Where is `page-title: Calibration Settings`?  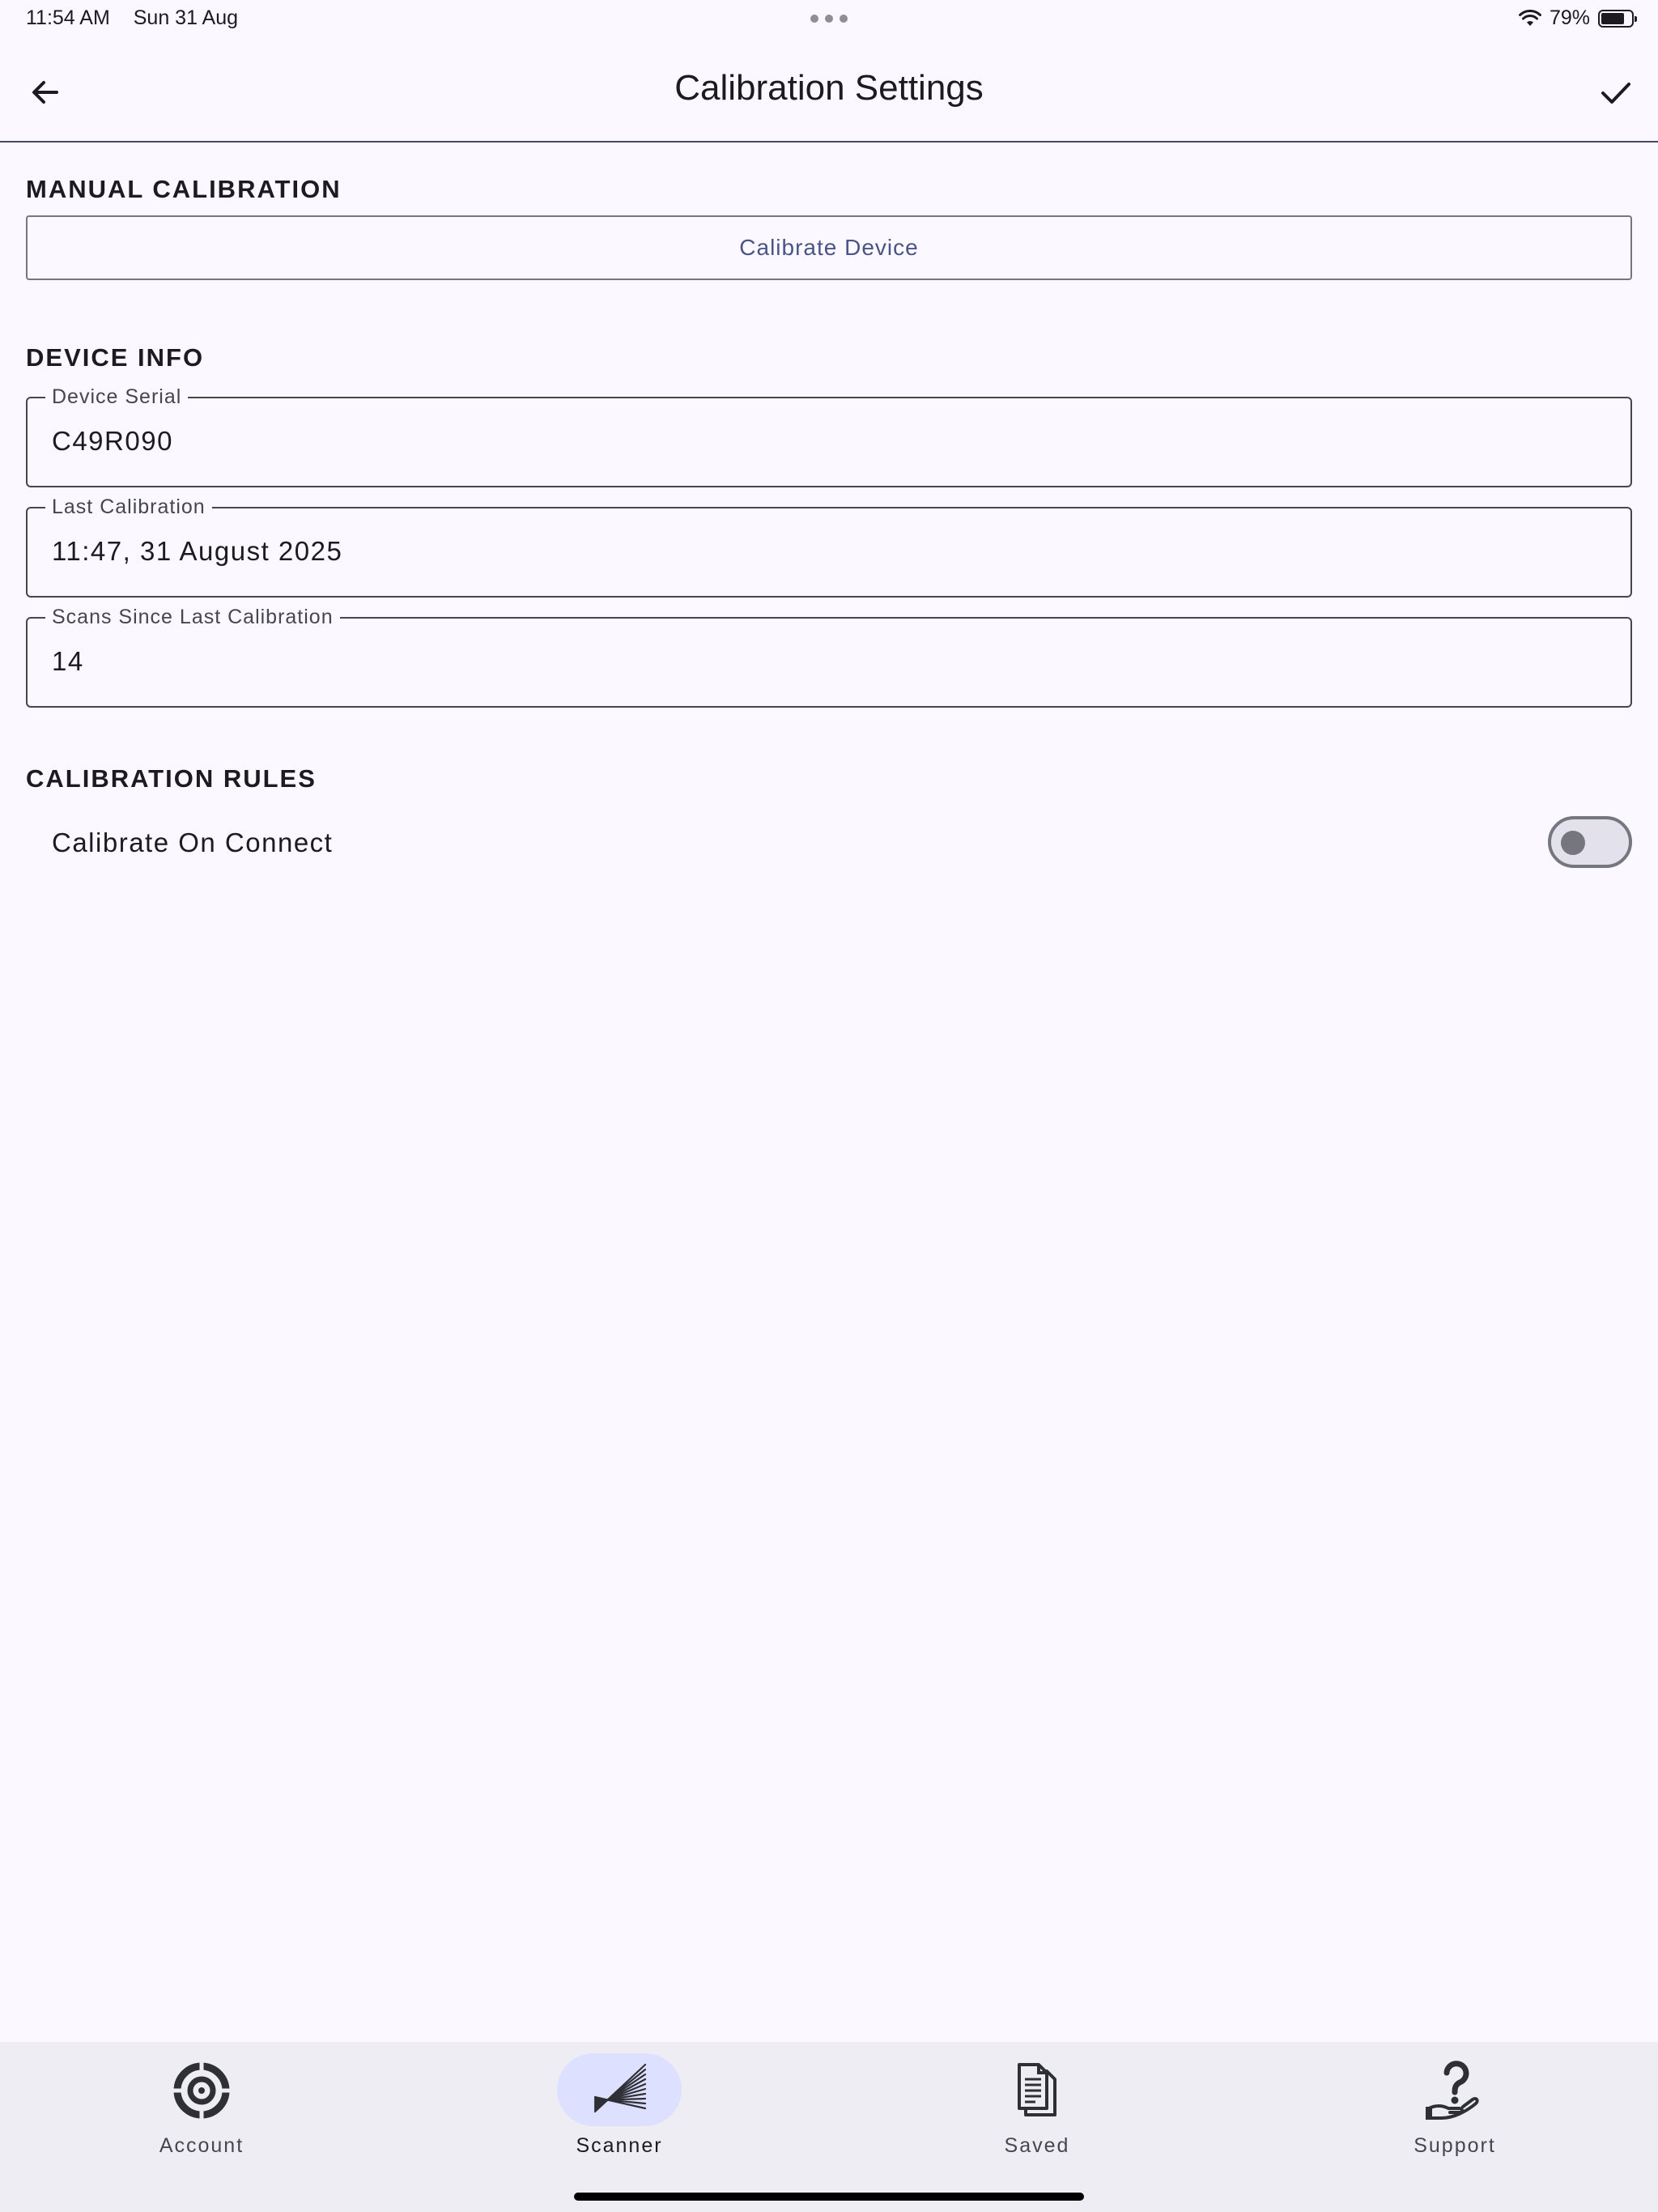 page-title: Calibration Settings is located at coordinates (829, 88).